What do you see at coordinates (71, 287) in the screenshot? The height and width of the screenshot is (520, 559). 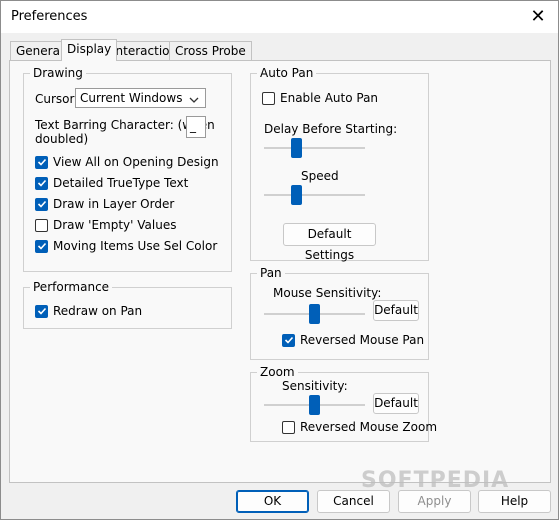 I see `performance-group-title: Performance` at bounding box center [71, 287].